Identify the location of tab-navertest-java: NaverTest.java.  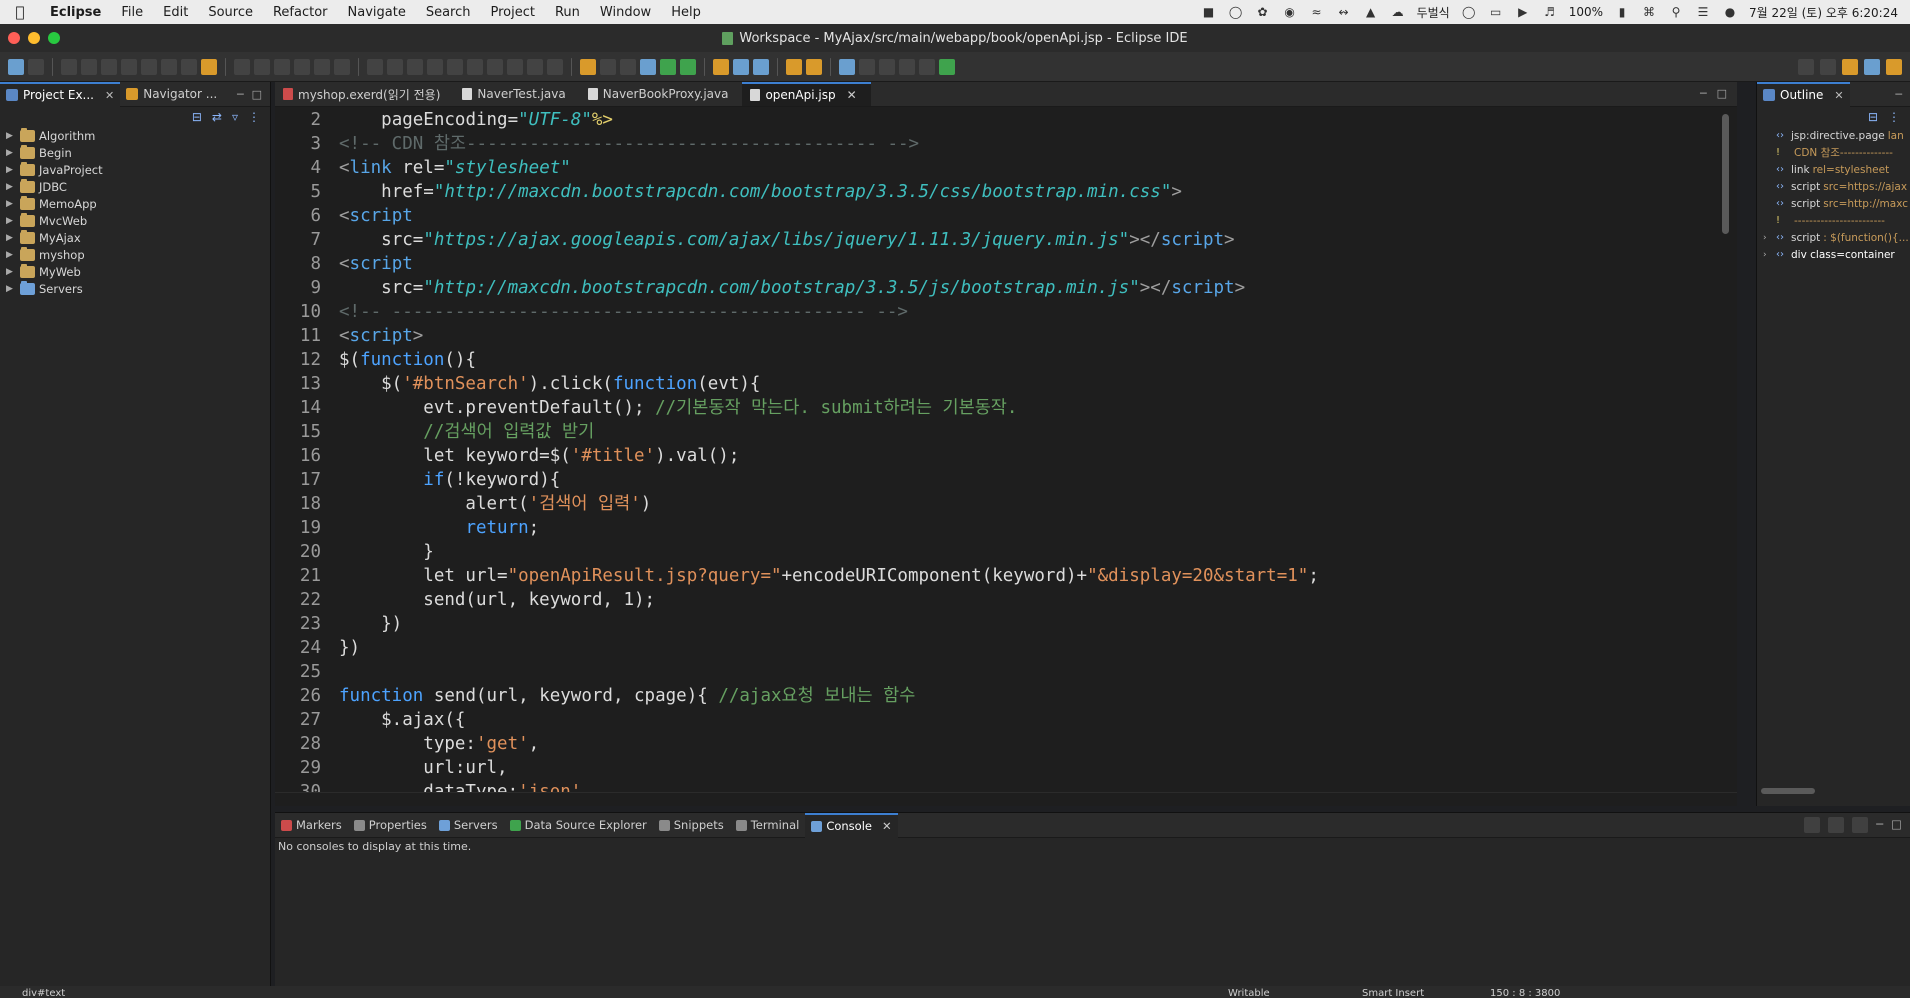
(516, 94).